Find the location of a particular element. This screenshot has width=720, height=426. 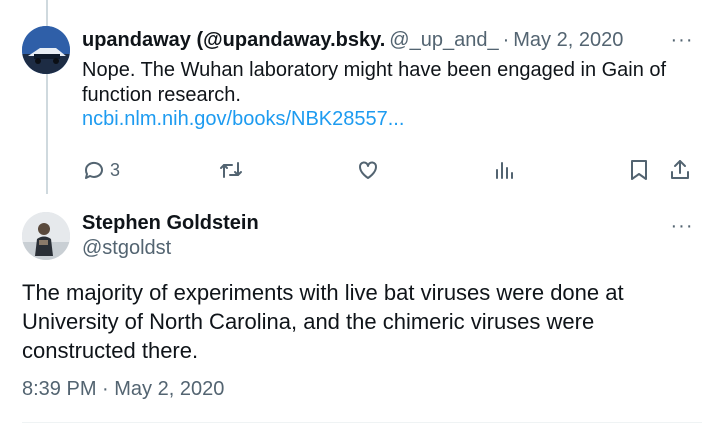

like-icon is located at coordinates (368, 170).